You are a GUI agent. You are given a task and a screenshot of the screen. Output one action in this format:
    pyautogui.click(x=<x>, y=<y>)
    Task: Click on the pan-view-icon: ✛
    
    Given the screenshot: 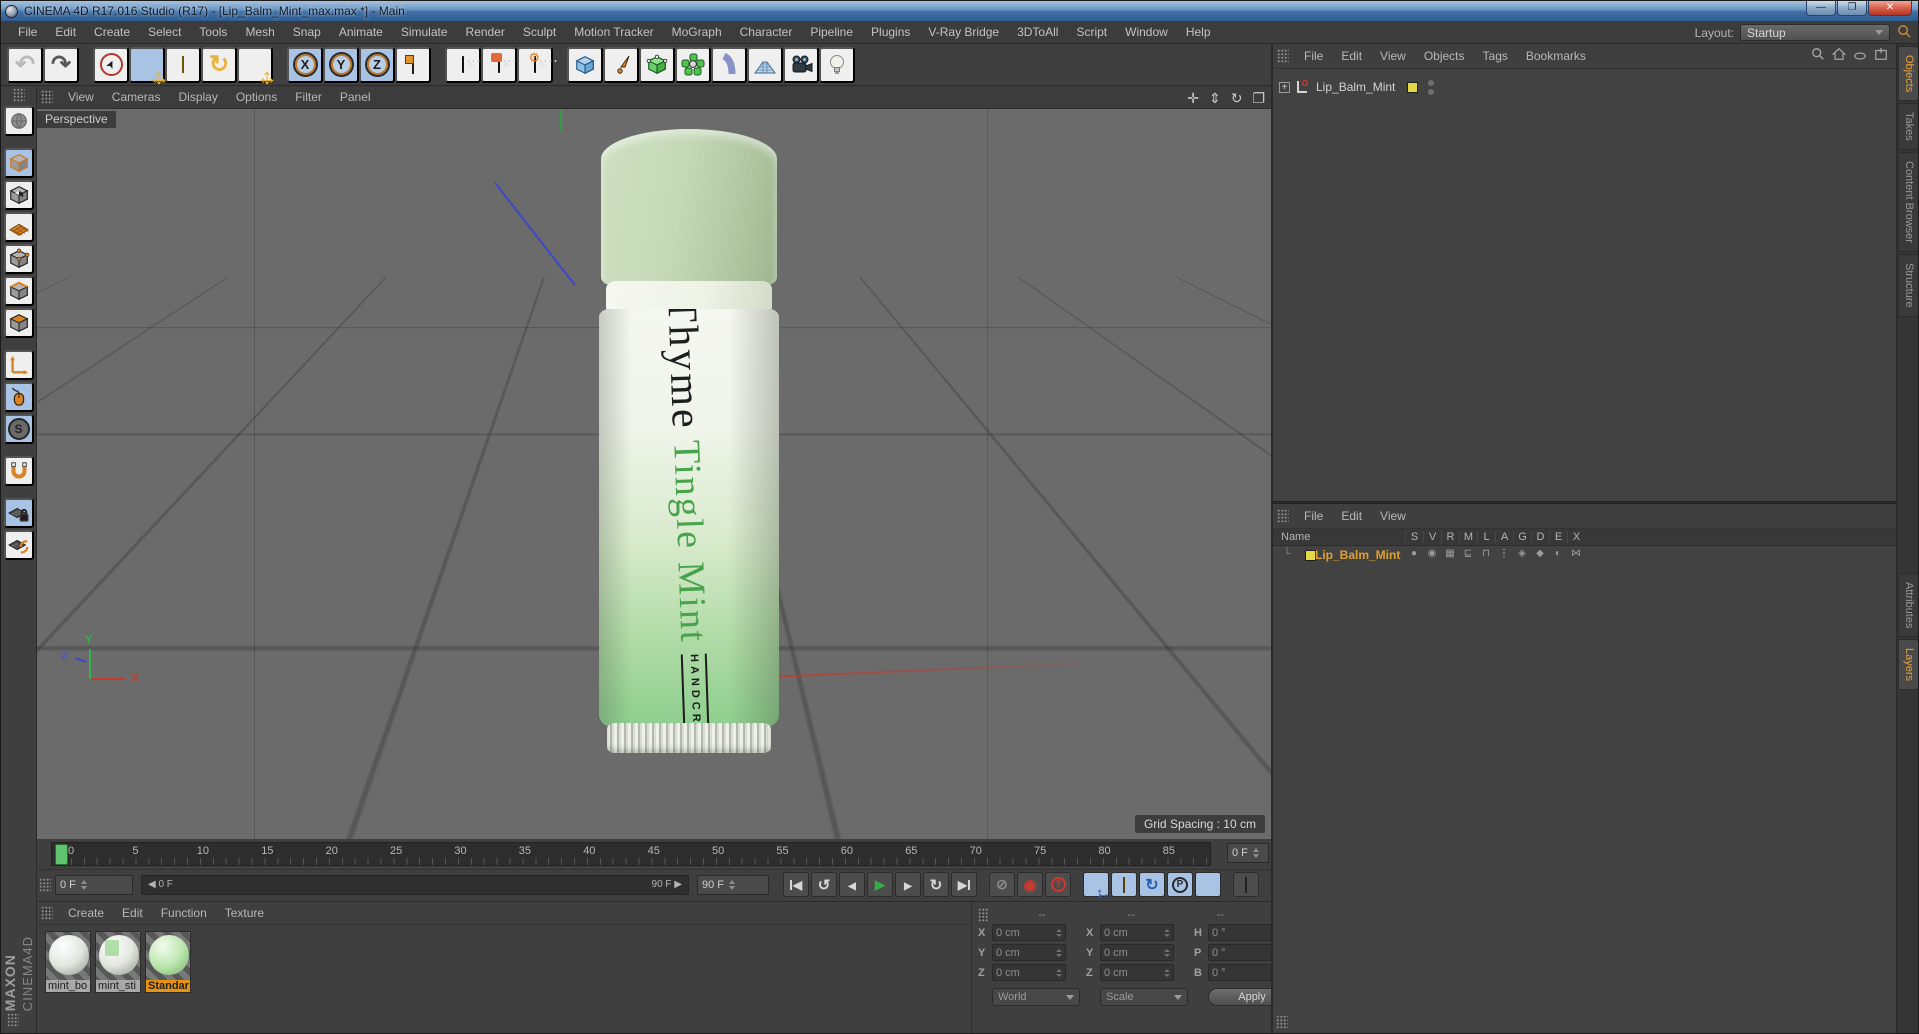 What is the action you would take?
    pyautogui.click(x=1193, y=98)
    